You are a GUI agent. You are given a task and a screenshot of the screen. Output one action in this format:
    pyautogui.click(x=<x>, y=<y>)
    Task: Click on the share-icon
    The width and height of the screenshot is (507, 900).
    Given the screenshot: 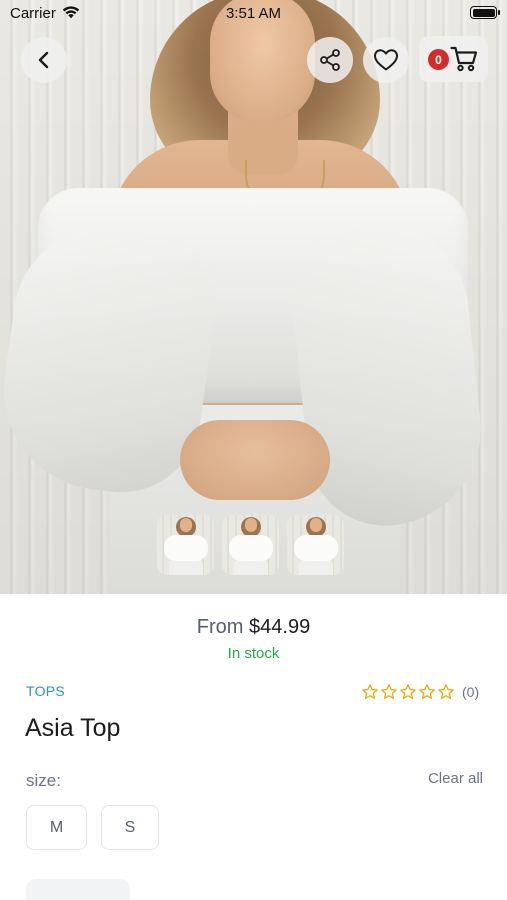 What is the action you would take?
    pyautogui.click(x=330, y=60)
    